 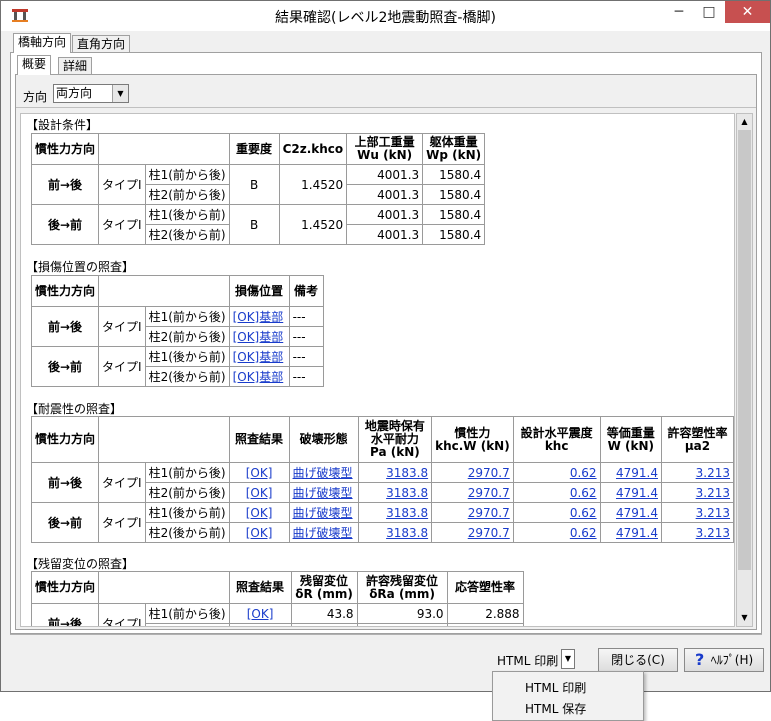 I want to click on direction-label: 方向, so click(x=35, y=97).